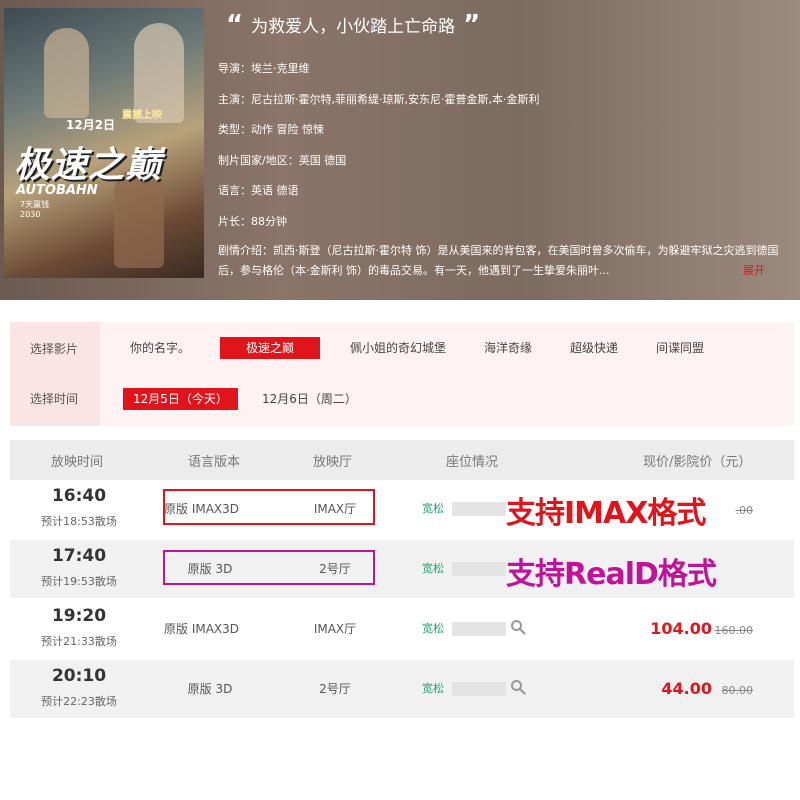  What do you see at coordinates (57, 190) in the screenshot?
I see `poster-english-title: AUTOBAHN` at bounding box center [57, 190].